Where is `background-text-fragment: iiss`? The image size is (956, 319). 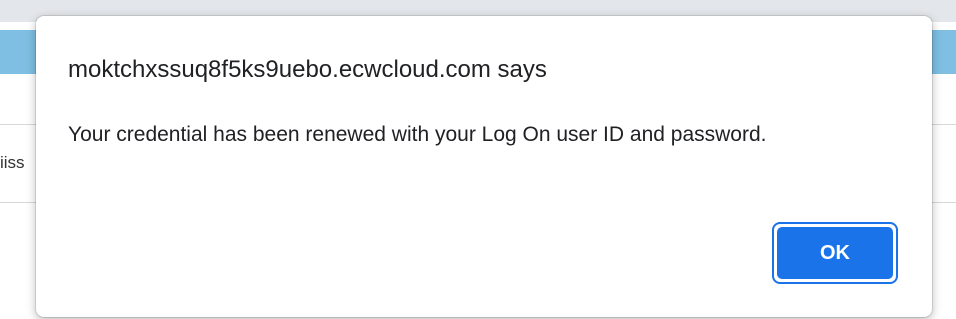
background-text-fragment: iiss is located at coordinates (12, 162).